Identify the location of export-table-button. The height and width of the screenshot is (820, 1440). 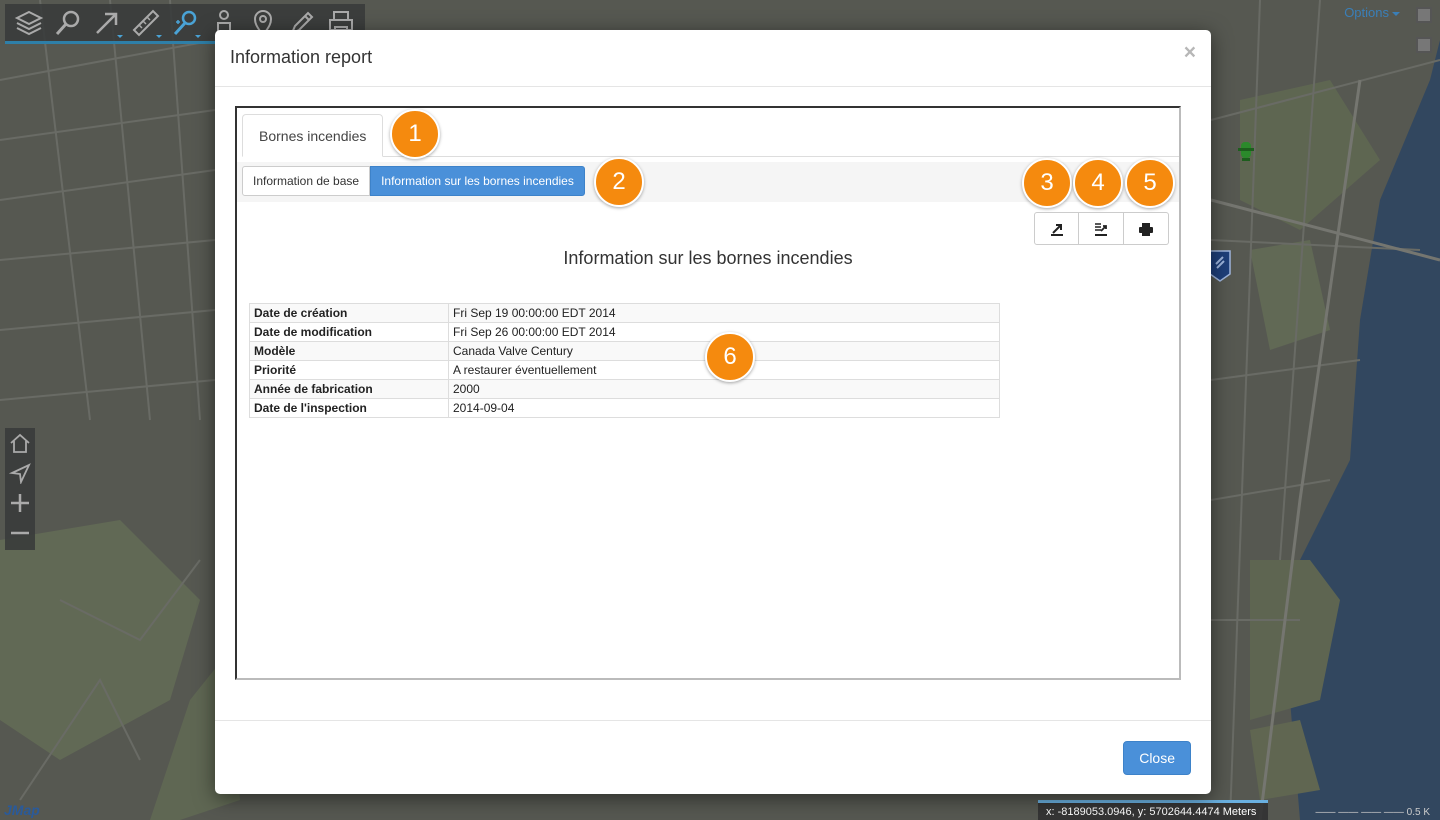
(1101, 228).